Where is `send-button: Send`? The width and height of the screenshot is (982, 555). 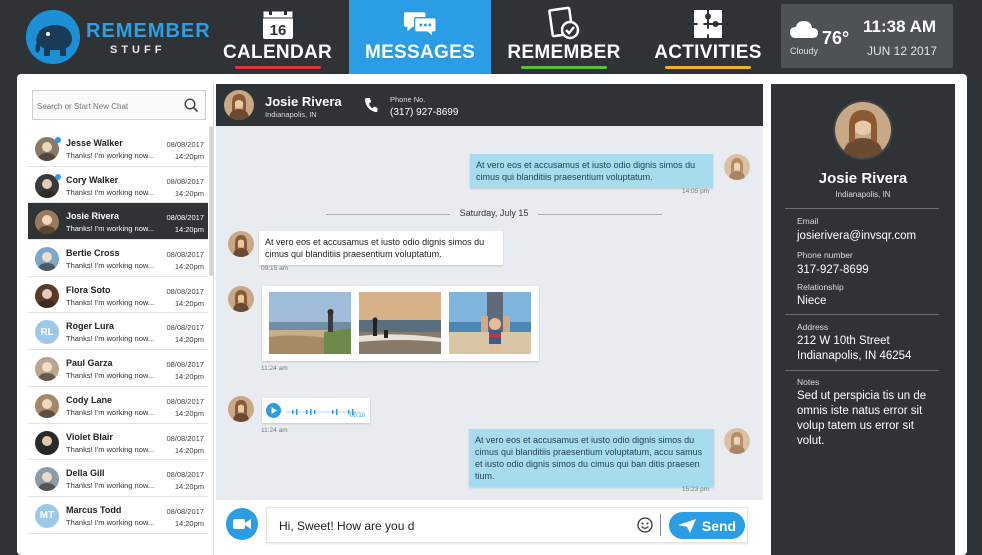
send-button: Send is located at coordinates (707, 525).